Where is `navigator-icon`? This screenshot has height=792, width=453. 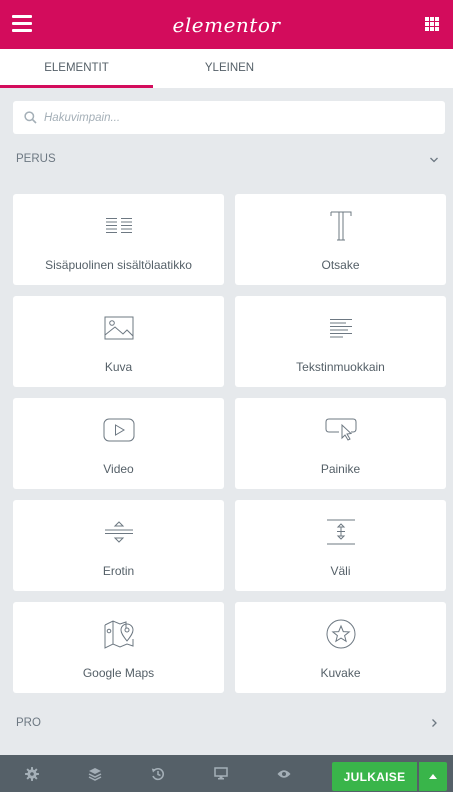 navigator-icon is located at coordinates (94, 774).